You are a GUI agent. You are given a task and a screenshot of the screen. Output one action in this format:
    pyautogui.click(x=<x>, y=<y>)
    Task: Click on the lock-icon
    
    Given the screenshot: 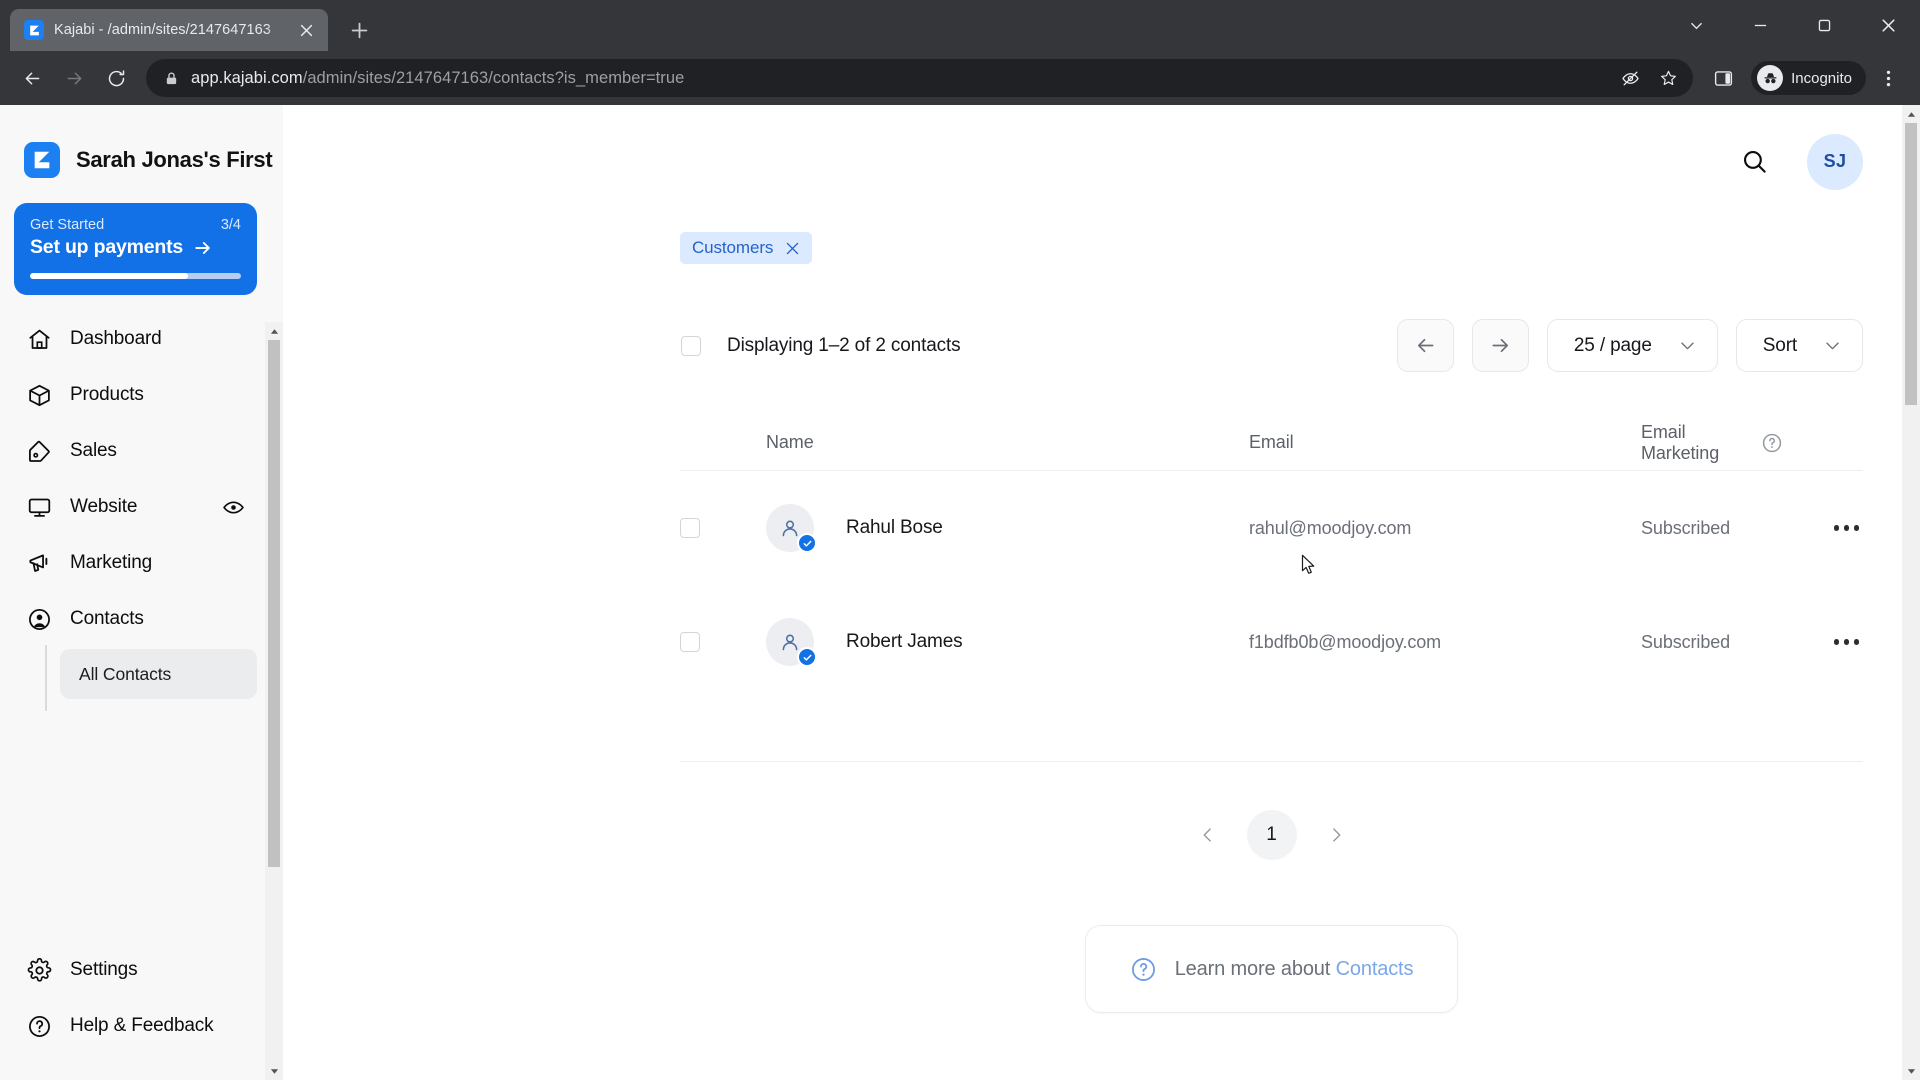 What is the action you would take?
    pyautogui.click(x=171, y=78)
    